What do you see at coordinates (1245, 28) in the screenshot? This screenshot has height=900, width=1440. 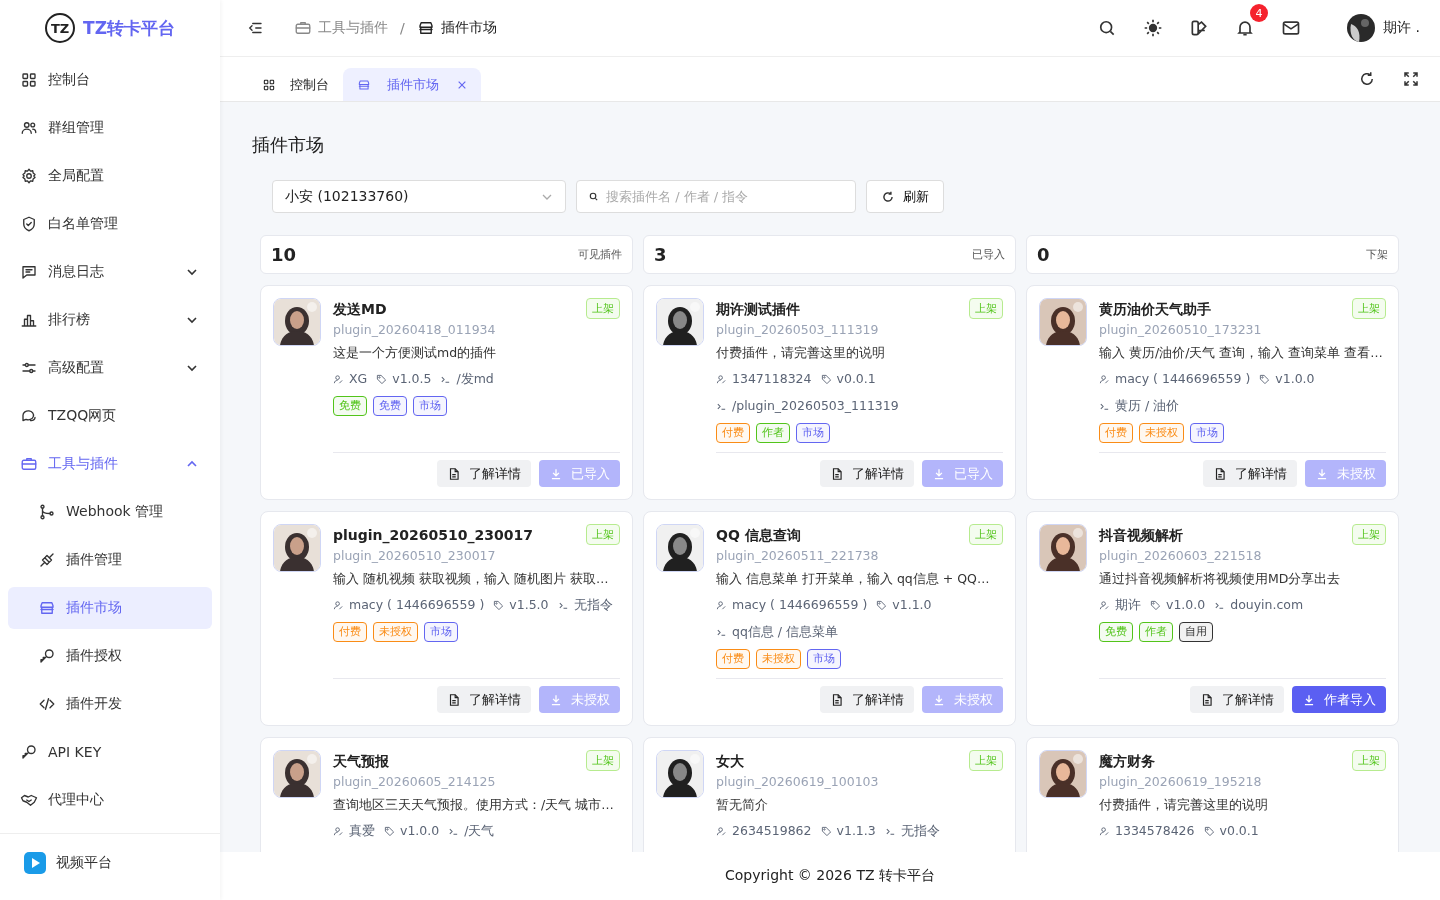 I see `bell-icon` at bounding box center [1245, 28].